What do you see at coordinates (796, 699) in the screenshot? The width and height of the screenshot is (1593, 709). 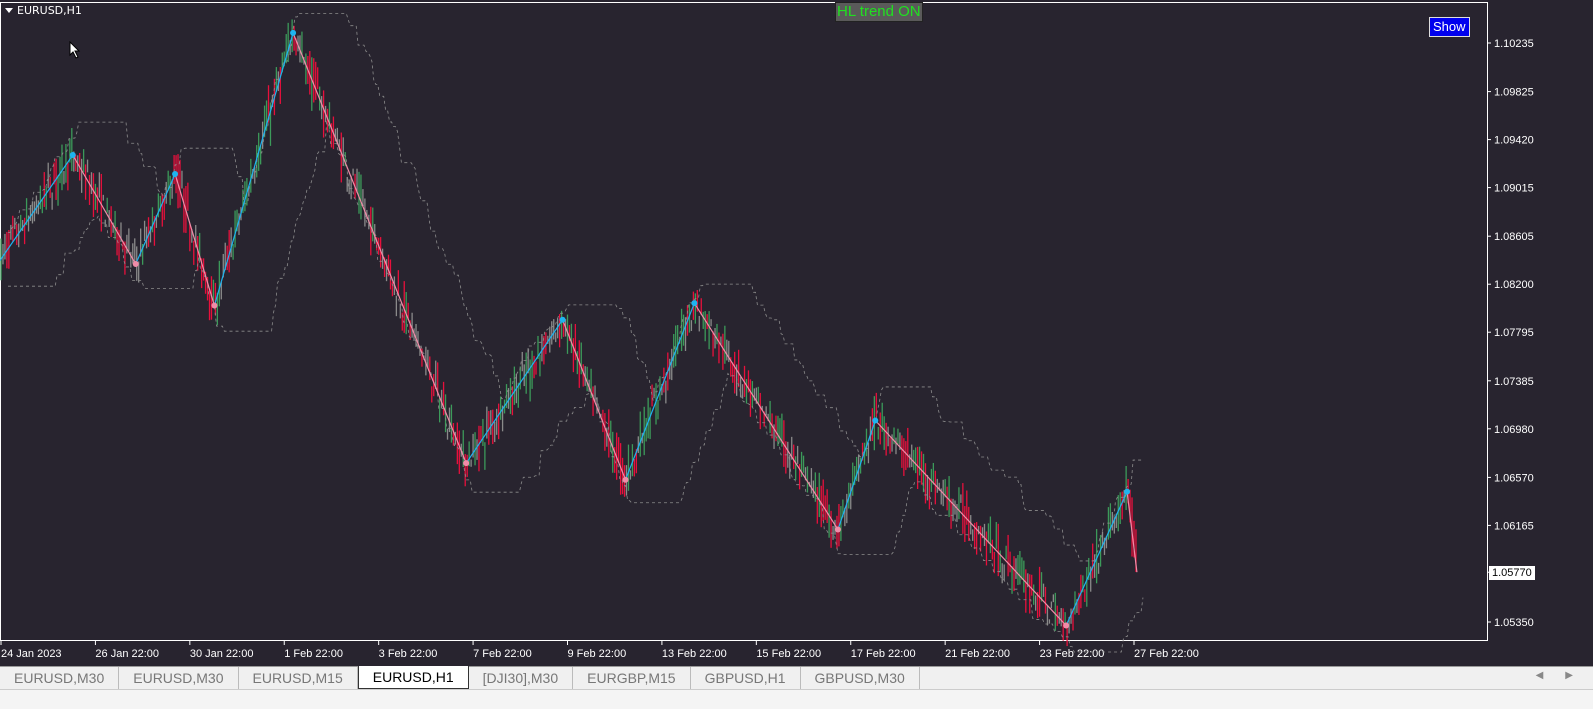 I see `status-strip` at bounding box center [796, 699].